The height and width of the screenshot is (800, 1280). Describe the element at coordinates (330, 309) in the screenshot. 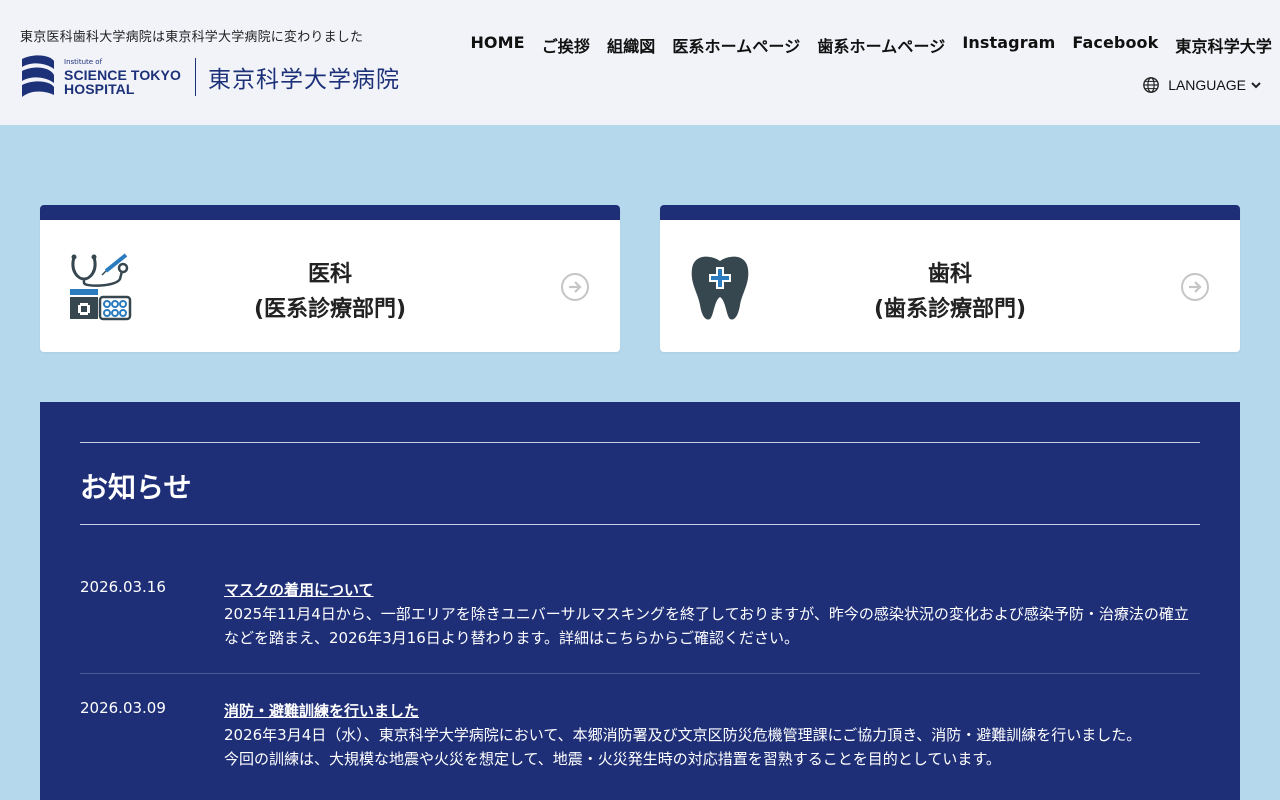

I see `medical-card-line2: (医系診療部門)` at that location.